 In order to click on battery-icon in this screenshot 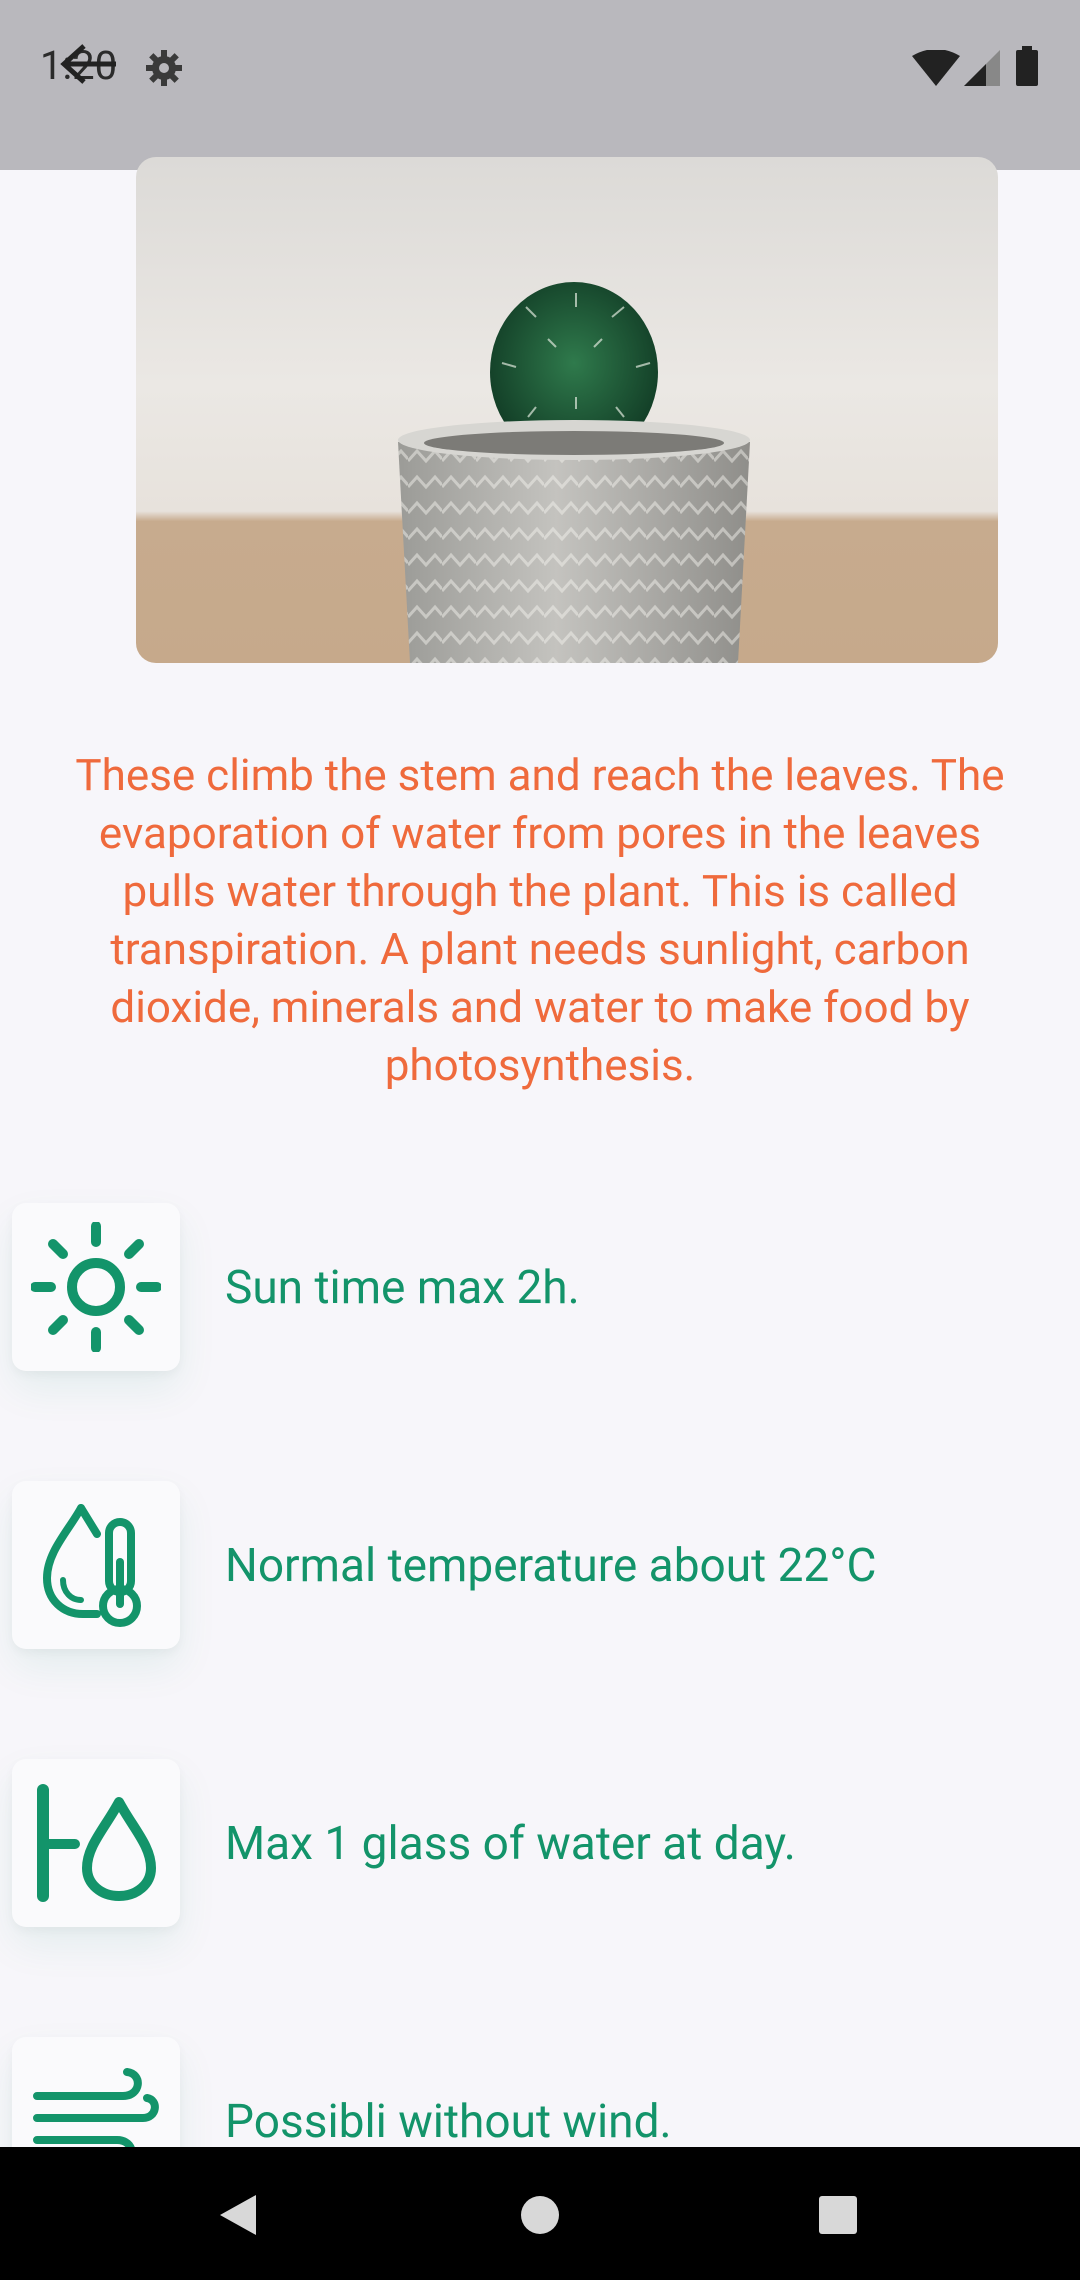, I will do `click(1027, 66)`.